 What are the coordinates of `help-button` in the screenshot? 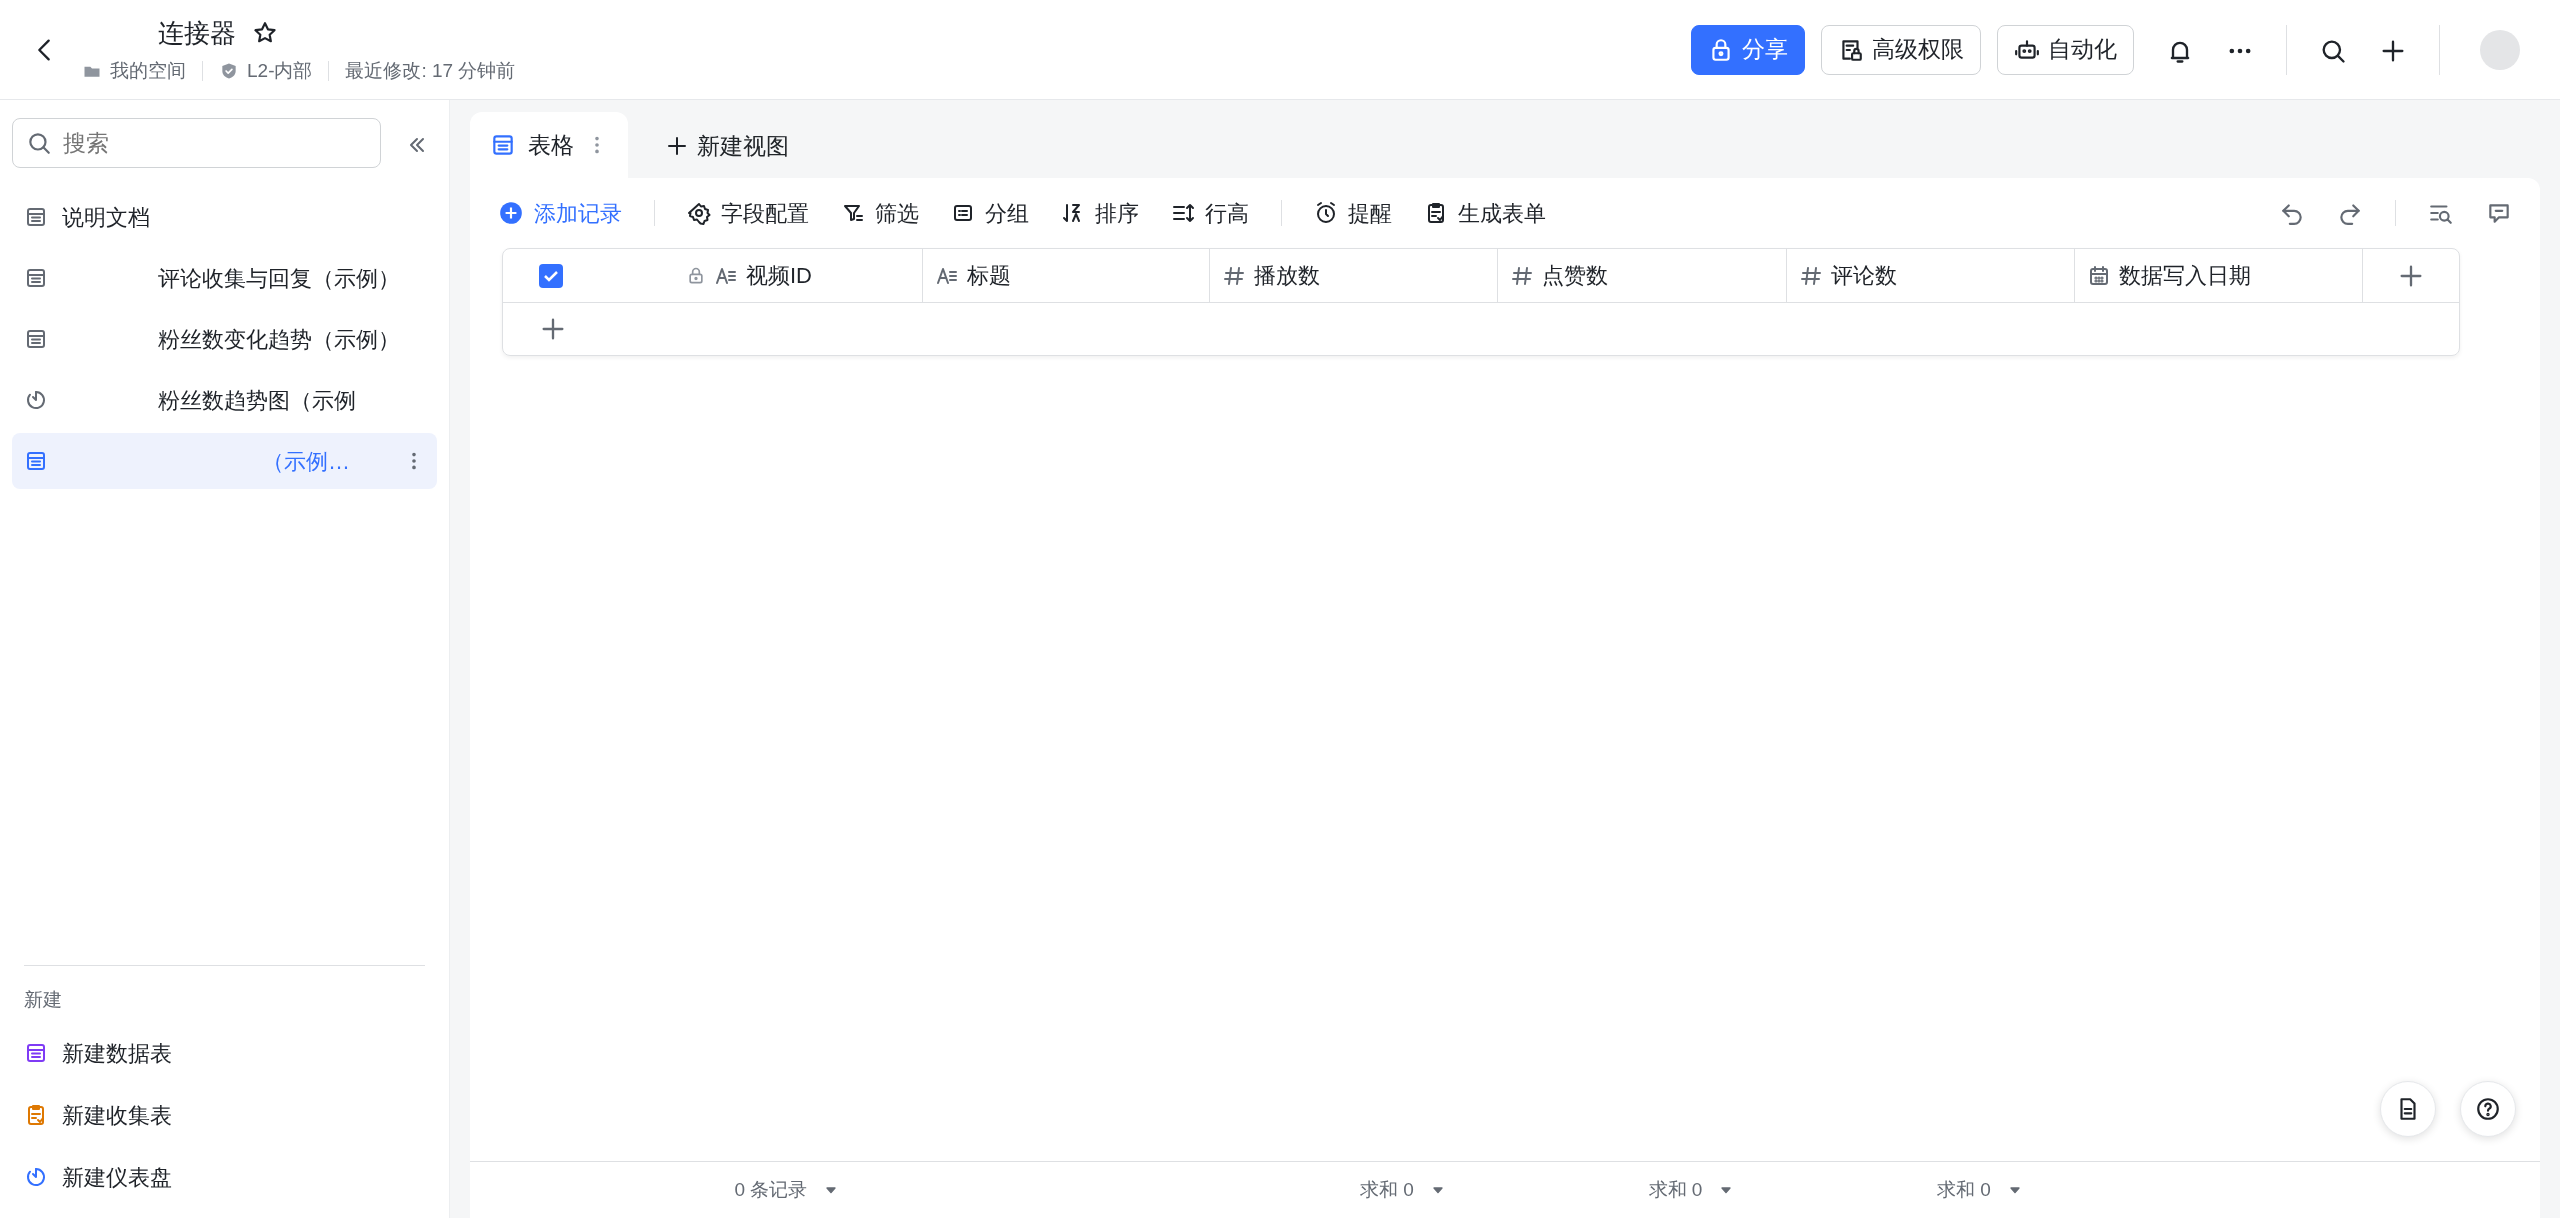 It's located at (2488, 1109).